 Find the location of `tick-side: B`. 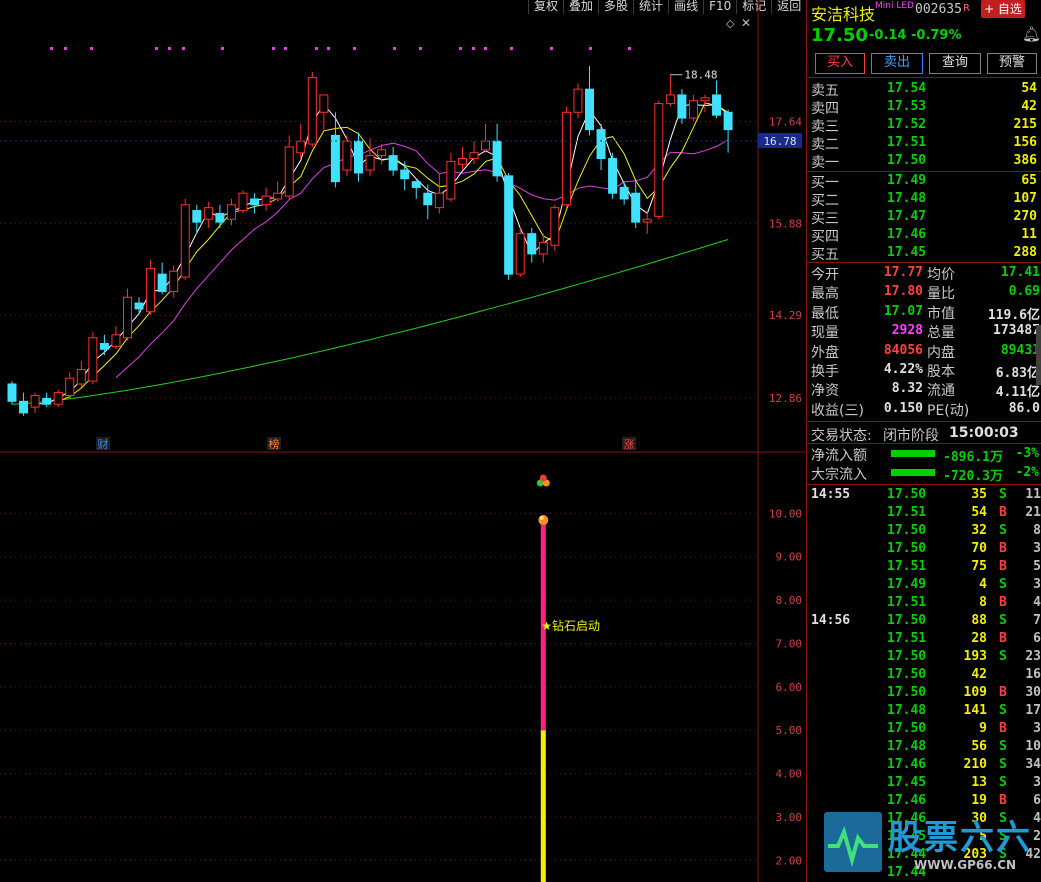

tick-side: B is located at coordinates (1003, 512).